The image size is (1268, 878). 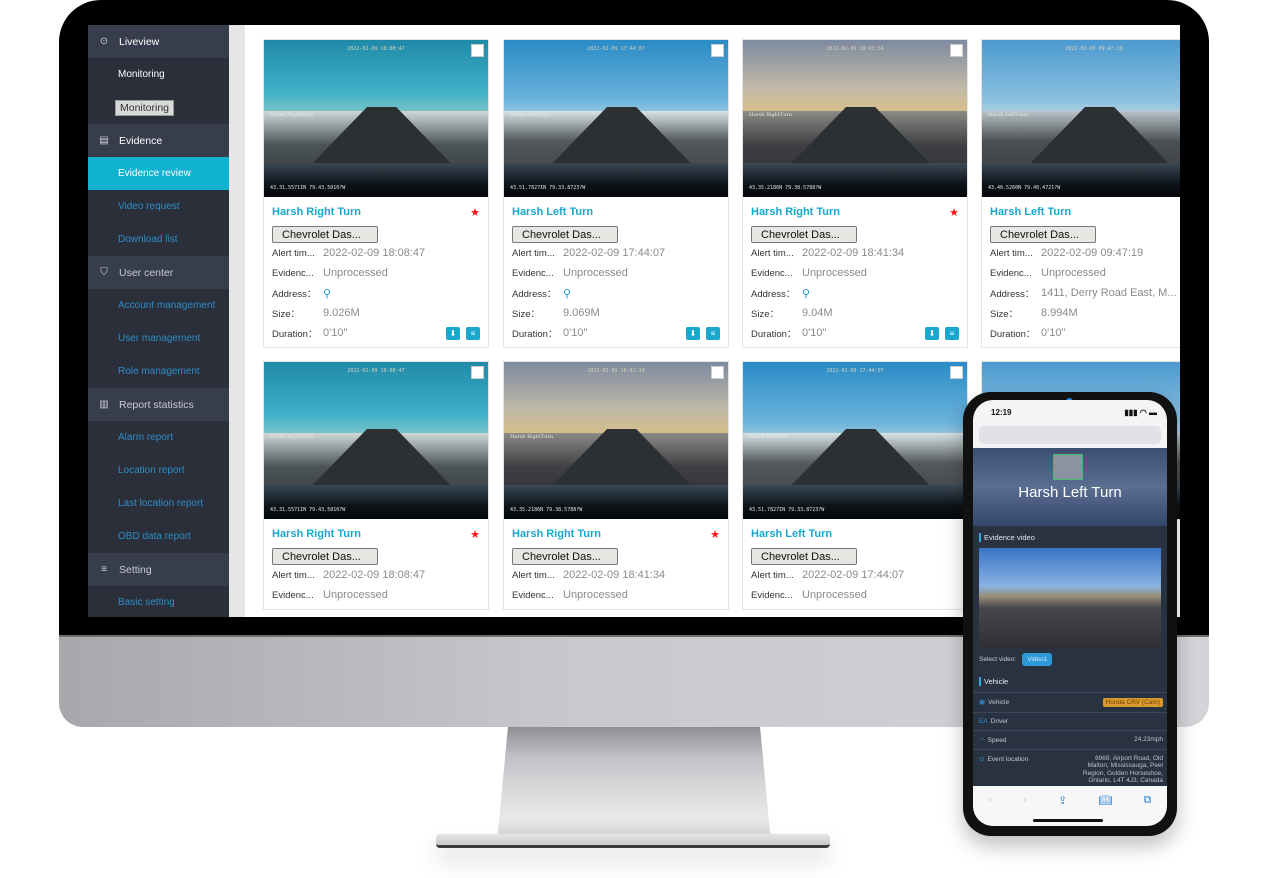 I want to click on size-value: 9.04M, so click(x=817, y=313).